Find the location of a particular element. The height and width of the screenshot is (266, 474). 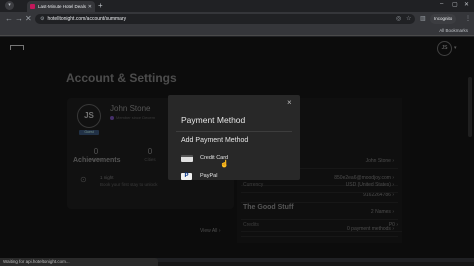

paypal-option: P PayPal is located at coordinates (233, 177).